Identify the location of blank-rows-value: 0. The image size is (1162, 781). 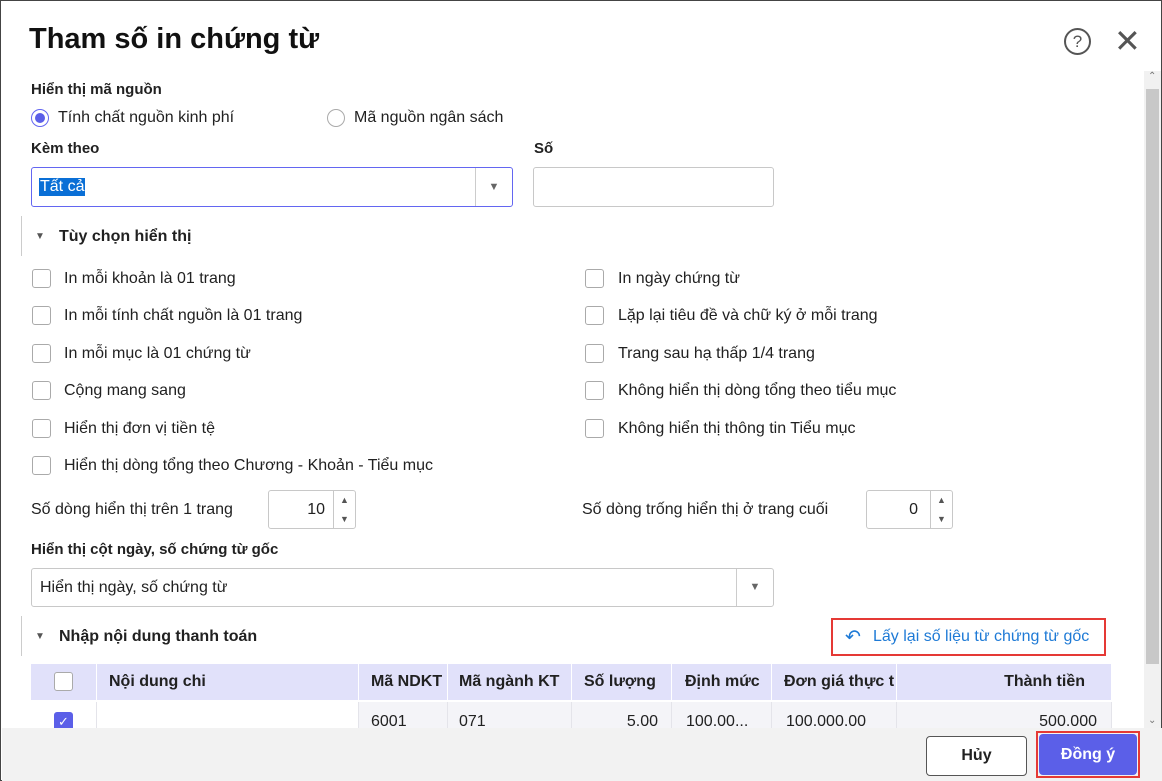
(913, 509).